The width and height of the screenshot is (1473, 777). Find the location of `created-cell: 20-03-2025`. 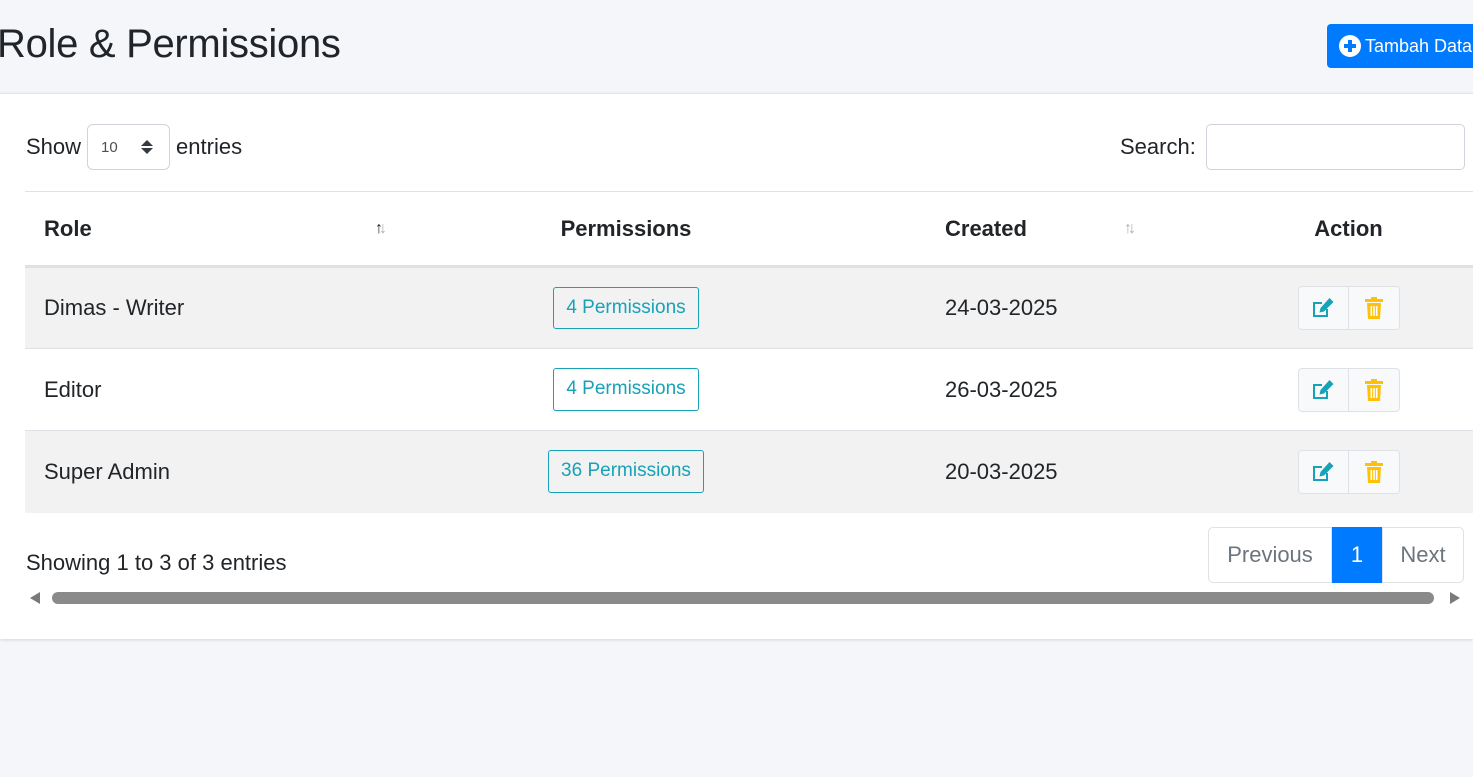

created-cell: 20-03-2025 is located at coordinates (1038, 471).